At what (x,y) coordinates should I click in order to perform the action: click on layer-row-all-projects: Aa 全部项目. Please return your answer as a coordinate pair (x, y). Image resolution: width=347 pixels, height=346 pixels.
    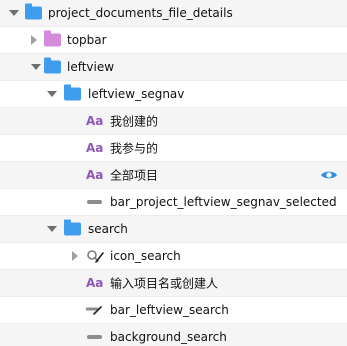
    Looking at the image, I should click on (173, 175).